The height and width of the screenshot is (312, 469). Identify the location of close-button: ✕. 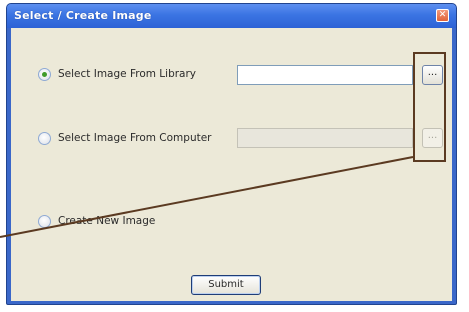
(442, 15).